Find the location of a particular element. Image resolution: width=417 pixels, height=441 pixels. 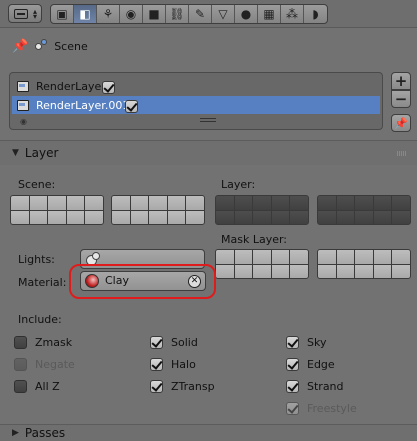

render-layers-icon: ◧ is located at coordinates (85, 14).